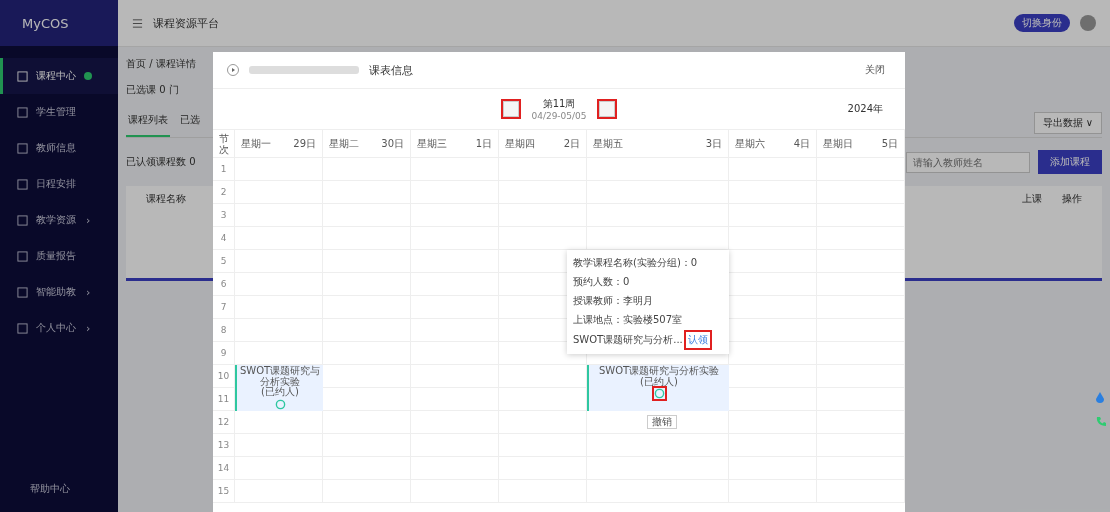 Image resolution: width=1110 pixels, height=512 pixels. What do you see at coordinates (1042, 23) in the screenshot?
I see `role-badge: 切换身份` at bounding box center [1042, 23].